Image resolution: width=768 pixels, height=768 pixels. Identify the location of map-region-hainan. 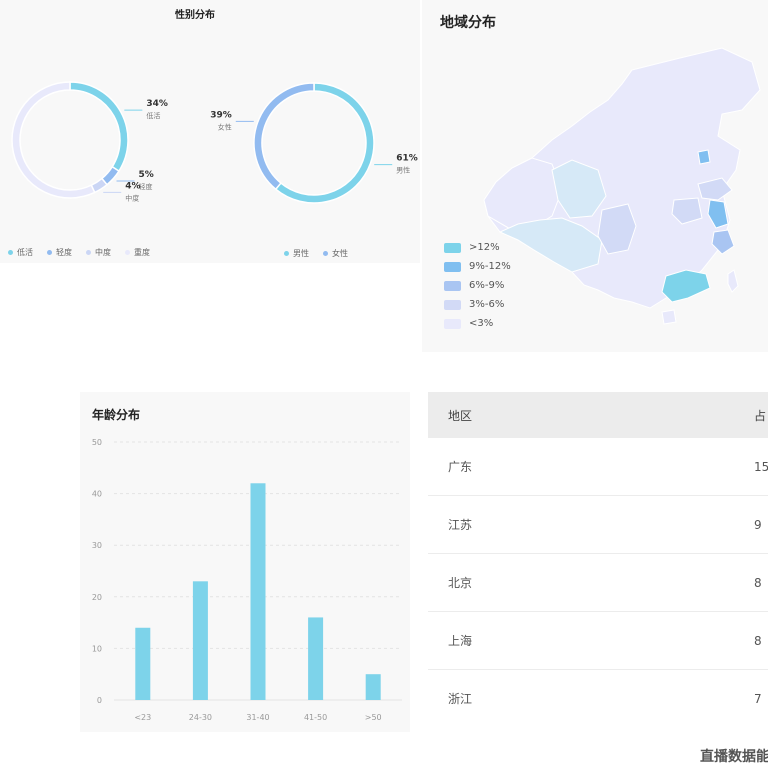
(669, 317).